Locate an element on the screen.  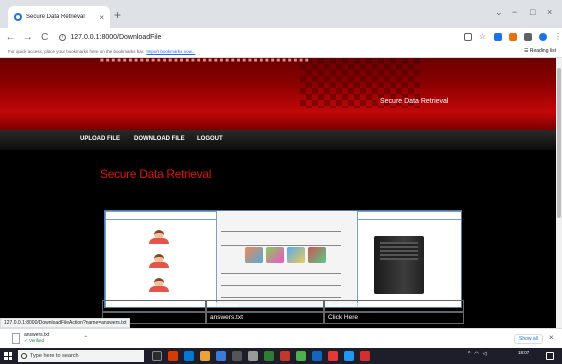
minimize-button: − is located at coordinates (514, 12).